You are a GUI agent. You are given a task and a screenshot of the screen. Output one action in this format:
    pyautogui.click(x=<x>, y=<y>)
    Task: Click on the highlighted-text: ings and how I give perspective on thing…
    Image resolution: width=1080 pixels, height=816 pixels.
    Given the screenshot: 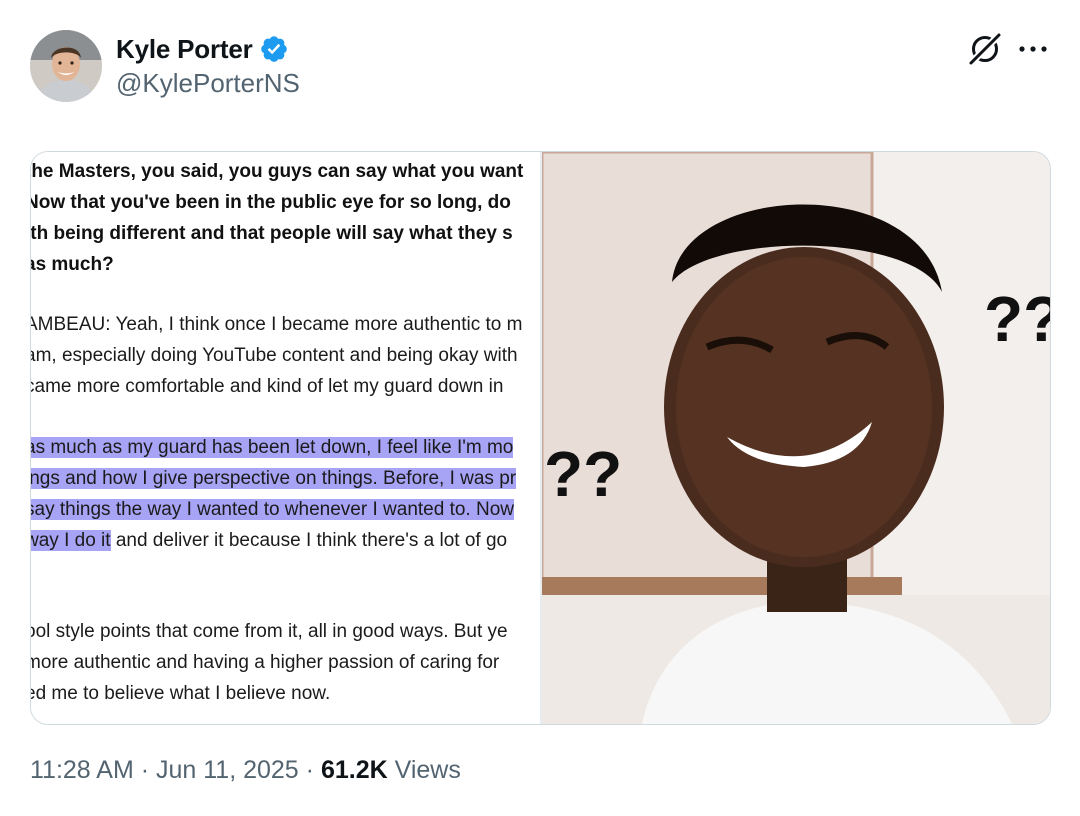 What is the action you would take?
    pyautogui.click(x=274, y=478)
    